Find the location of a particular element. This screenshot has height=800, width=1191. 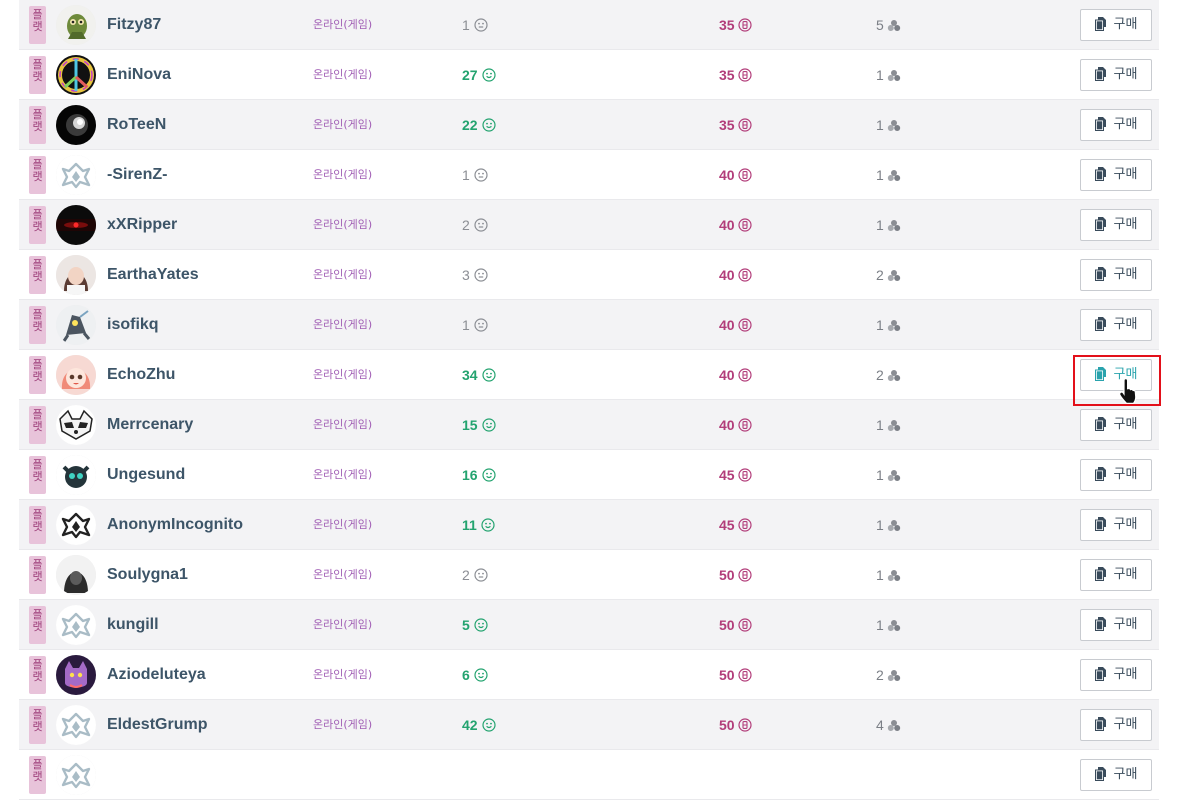

quantity-value: 2 is located at coordinates (888, 375).